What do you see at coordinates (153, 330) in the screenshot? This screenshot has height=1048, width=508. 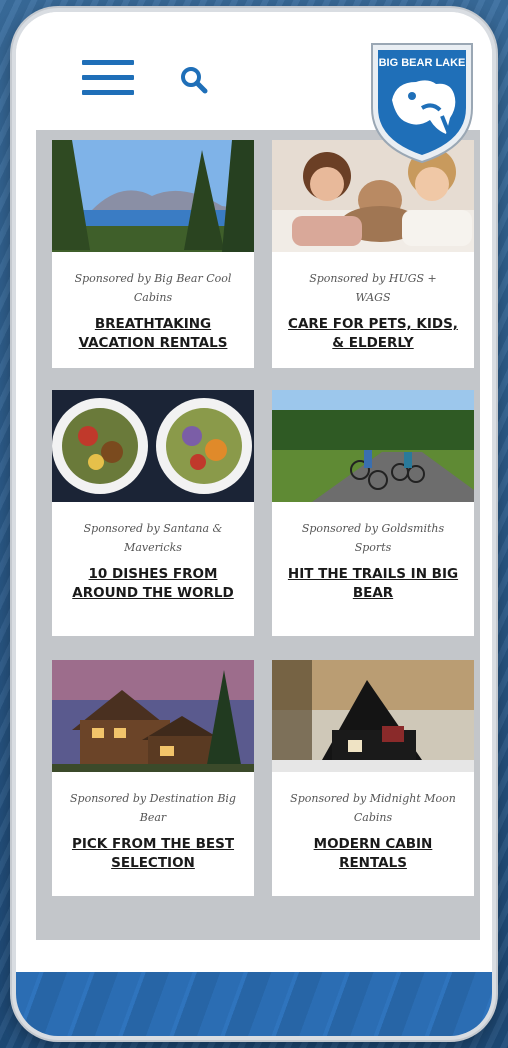 I see `card-title-link: BREATHTAKING VACATION RENTALS` at bounding box center [153, 330].